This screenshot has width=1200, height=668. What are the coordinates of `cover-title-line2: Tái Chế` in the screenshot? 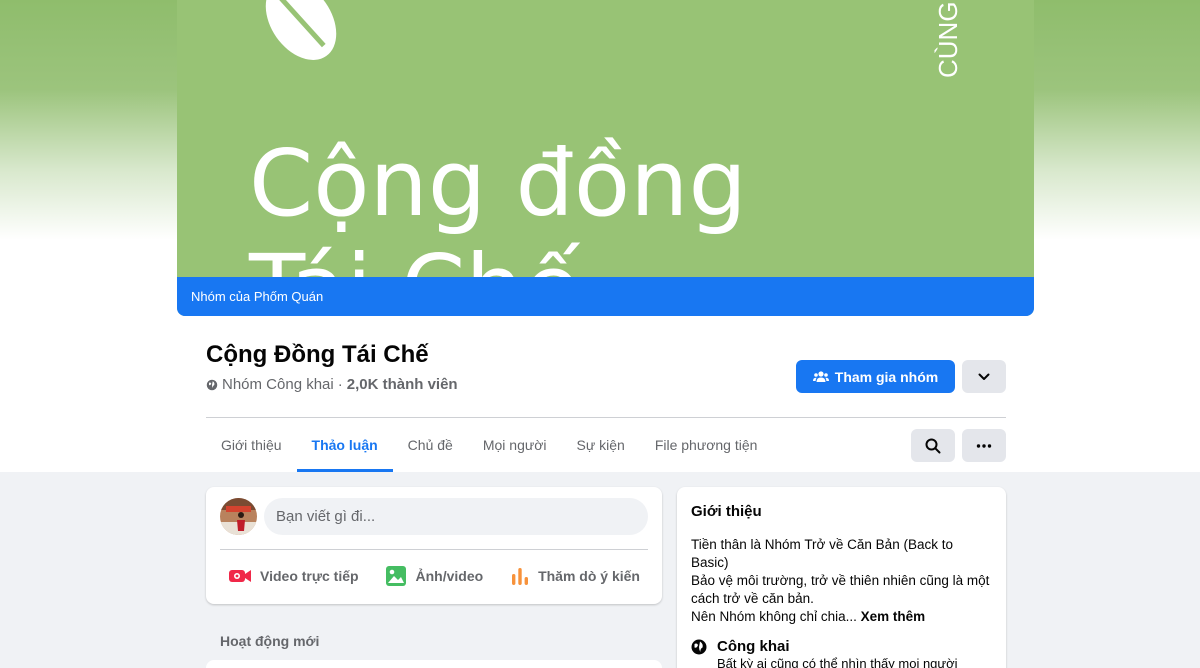 It's located at (414, 256).